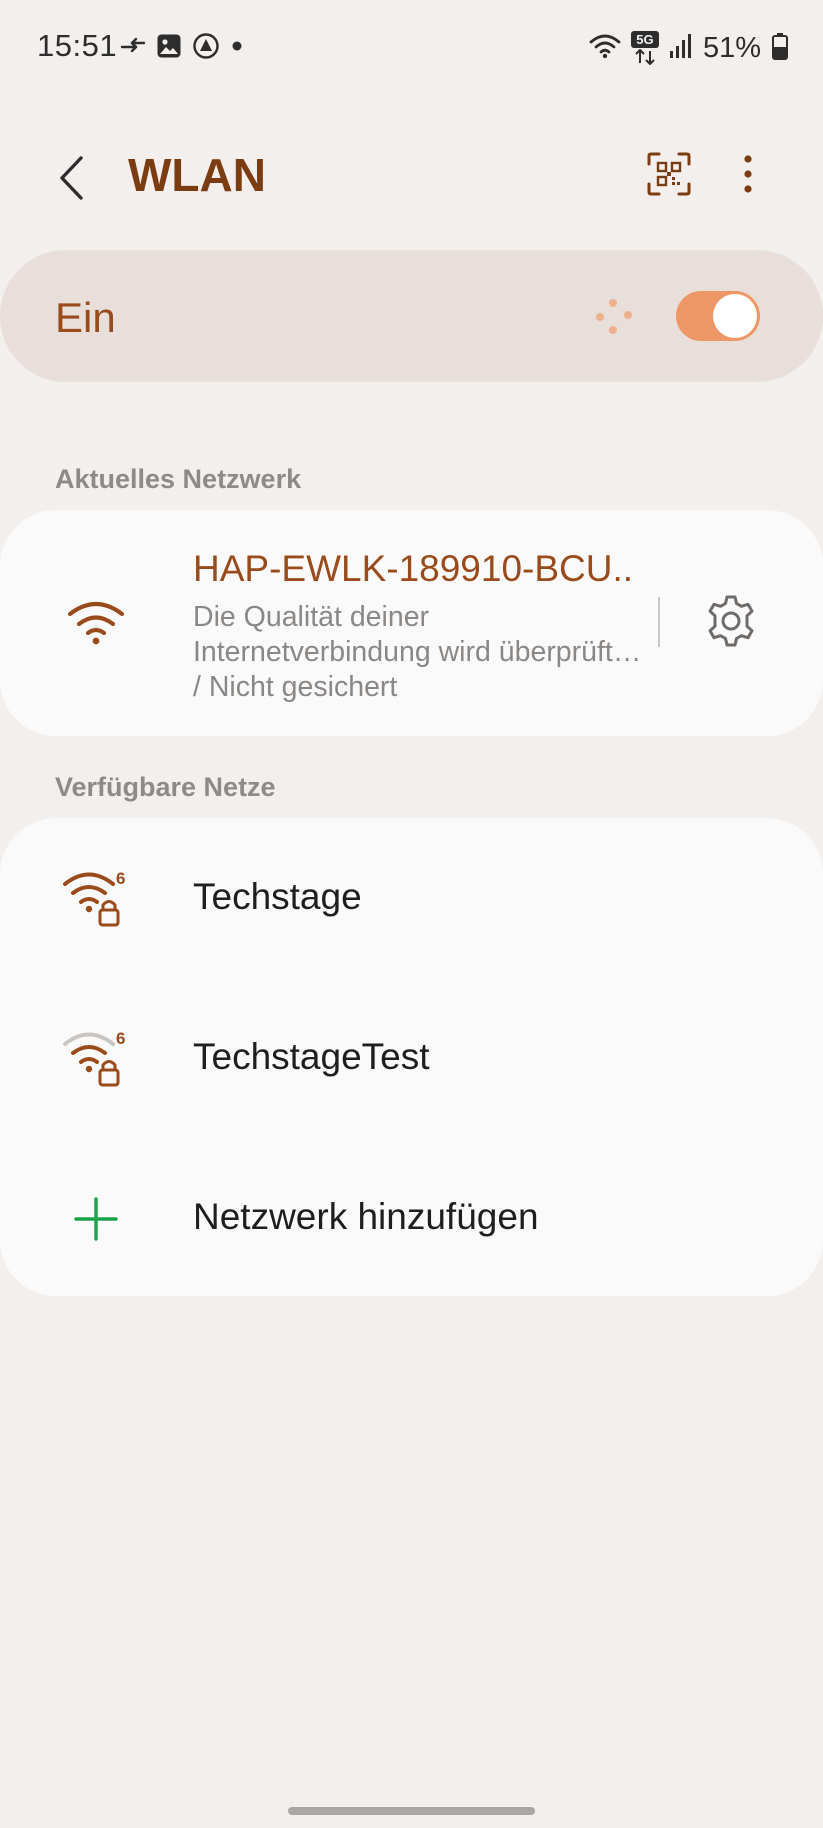 The image size is (823, 1828). Describe the element at coordinates (165, 787) in the screenshot. I see `available-networks-header: Verfügbare Netze` at that location.